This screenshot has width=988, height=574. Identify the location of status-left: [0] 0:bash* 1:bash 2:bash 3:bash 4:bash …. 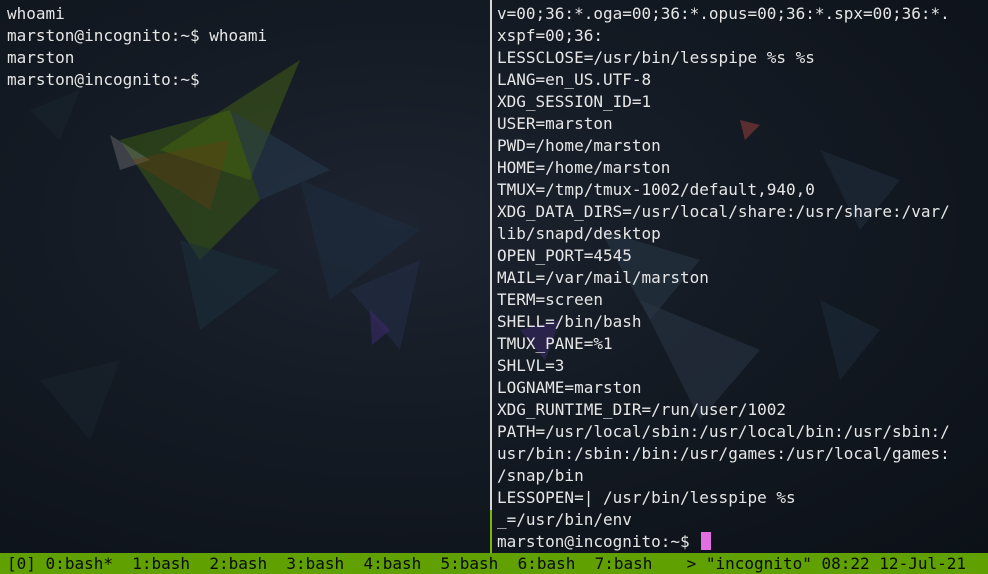
(329, 563).